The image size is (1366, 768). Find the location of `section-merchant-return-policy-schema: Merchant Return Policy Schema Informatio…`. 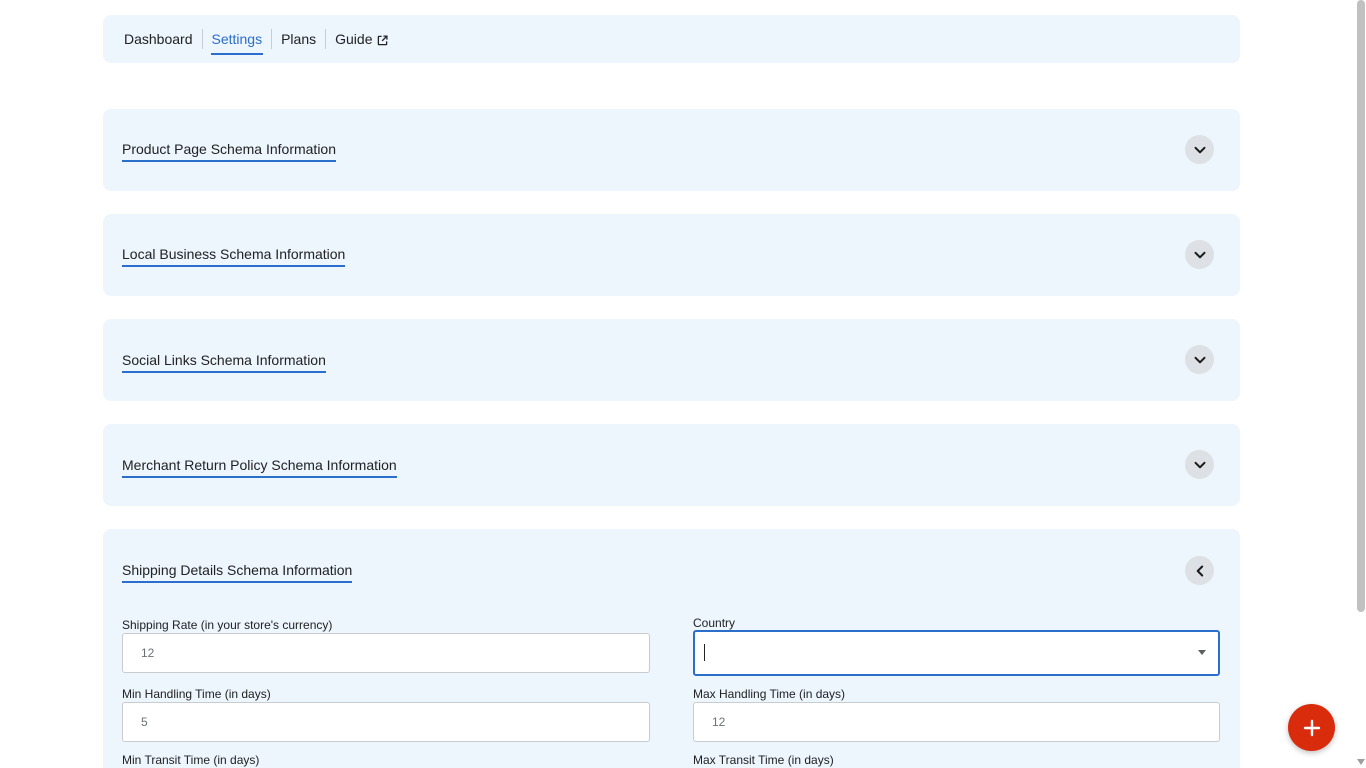

section-merchant-return-policy-schema: Merchant Return Policy Schema Informatio… is located at coordinates (671, 465).